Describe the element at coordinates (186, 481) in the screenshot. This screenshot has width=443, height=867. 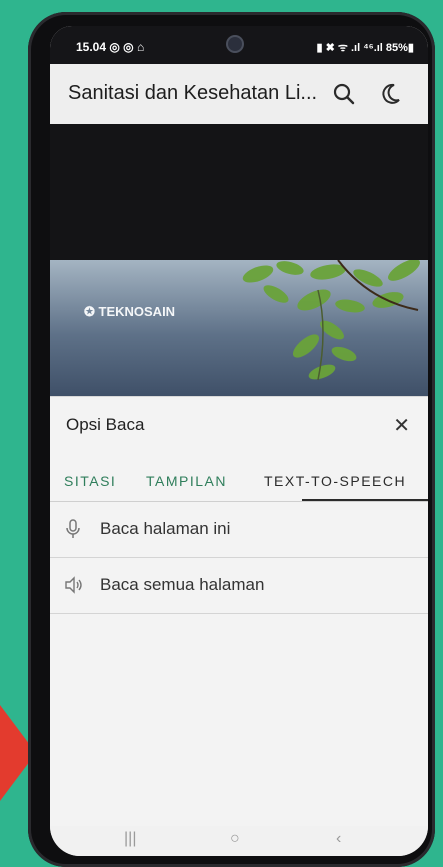
I see `tab-tampilan: TAMPILAN` at that location.